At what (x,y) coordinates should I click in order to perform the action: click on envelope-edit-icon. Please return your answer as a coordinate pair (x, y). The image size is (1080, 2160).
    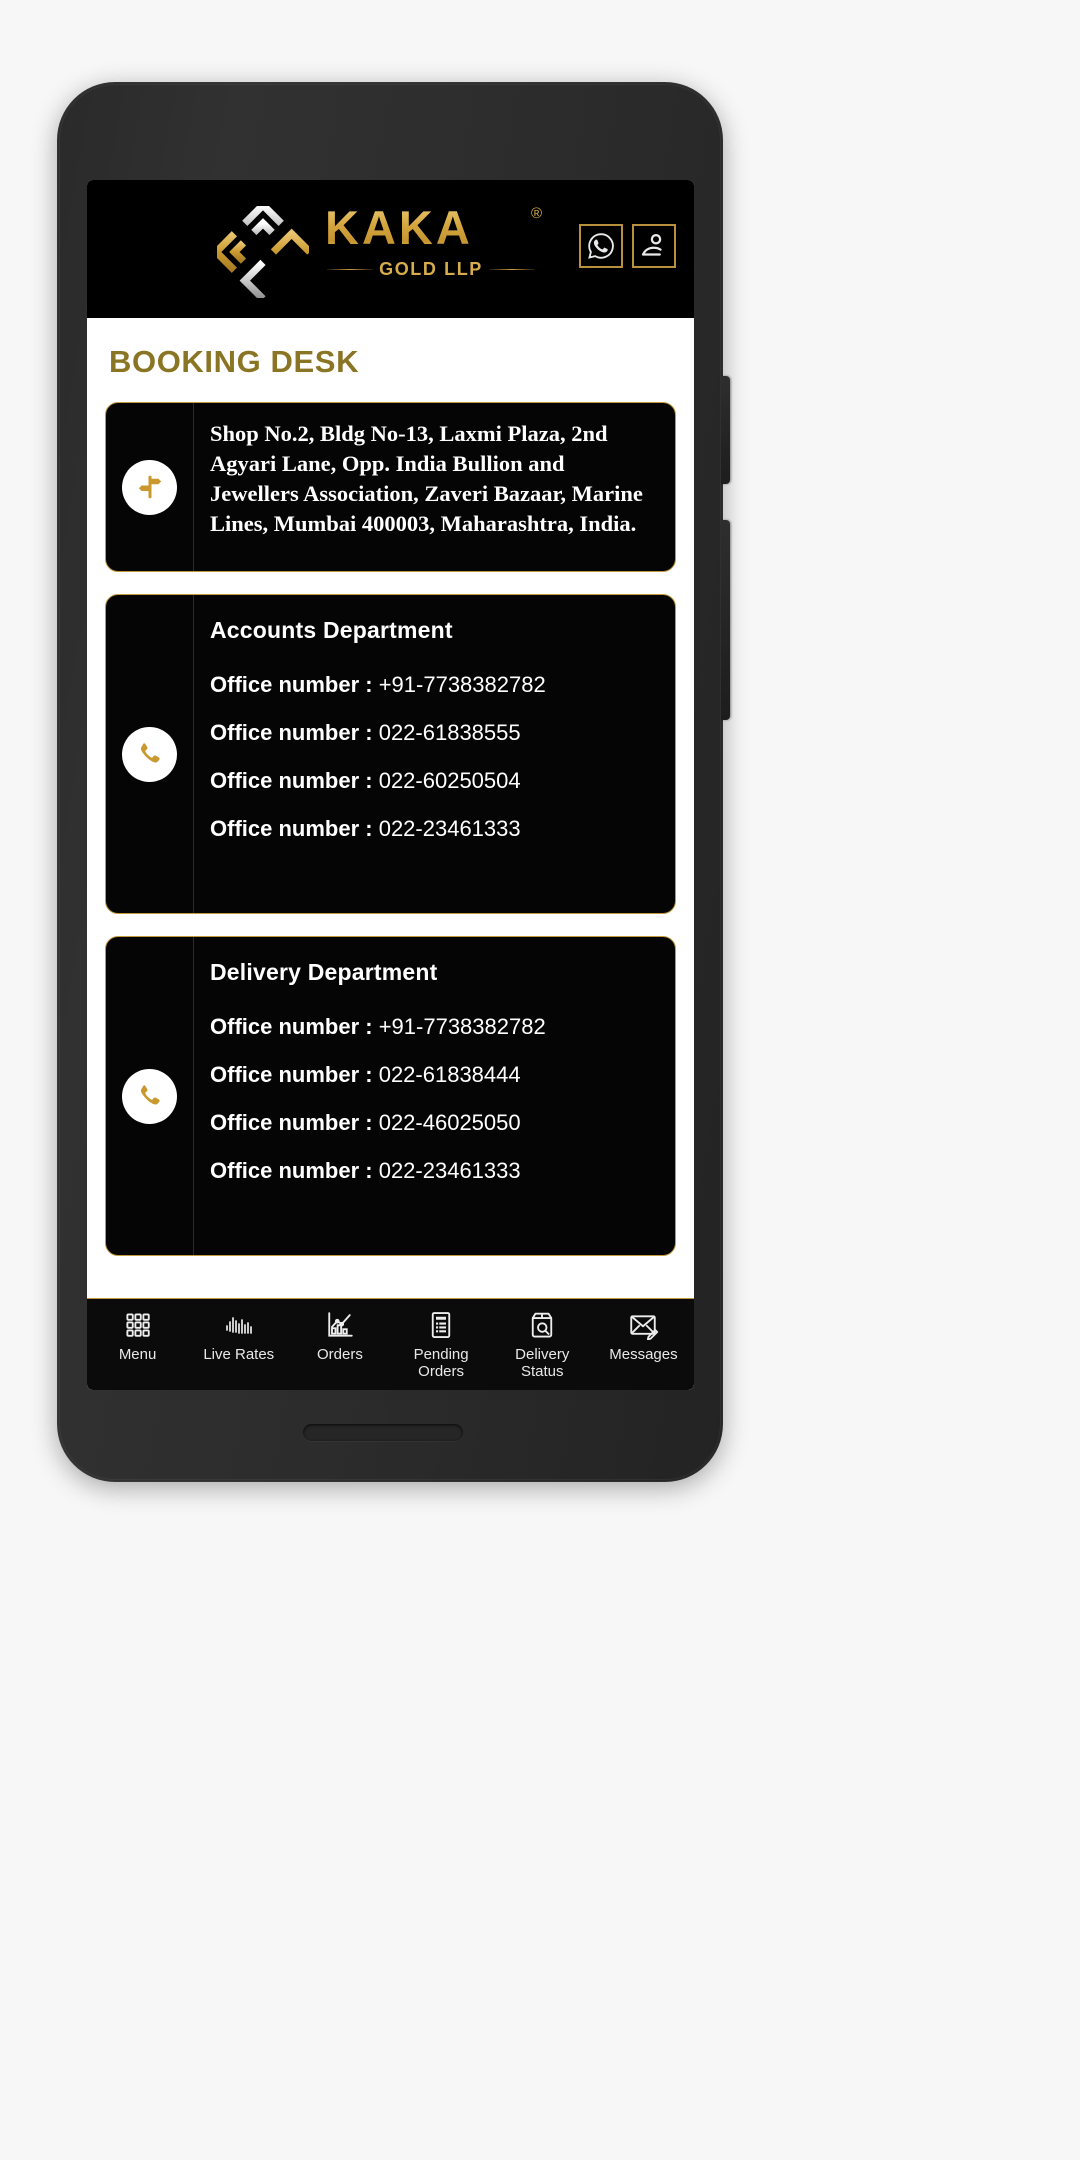
    Looking at the image, I should click on (643, 1325).